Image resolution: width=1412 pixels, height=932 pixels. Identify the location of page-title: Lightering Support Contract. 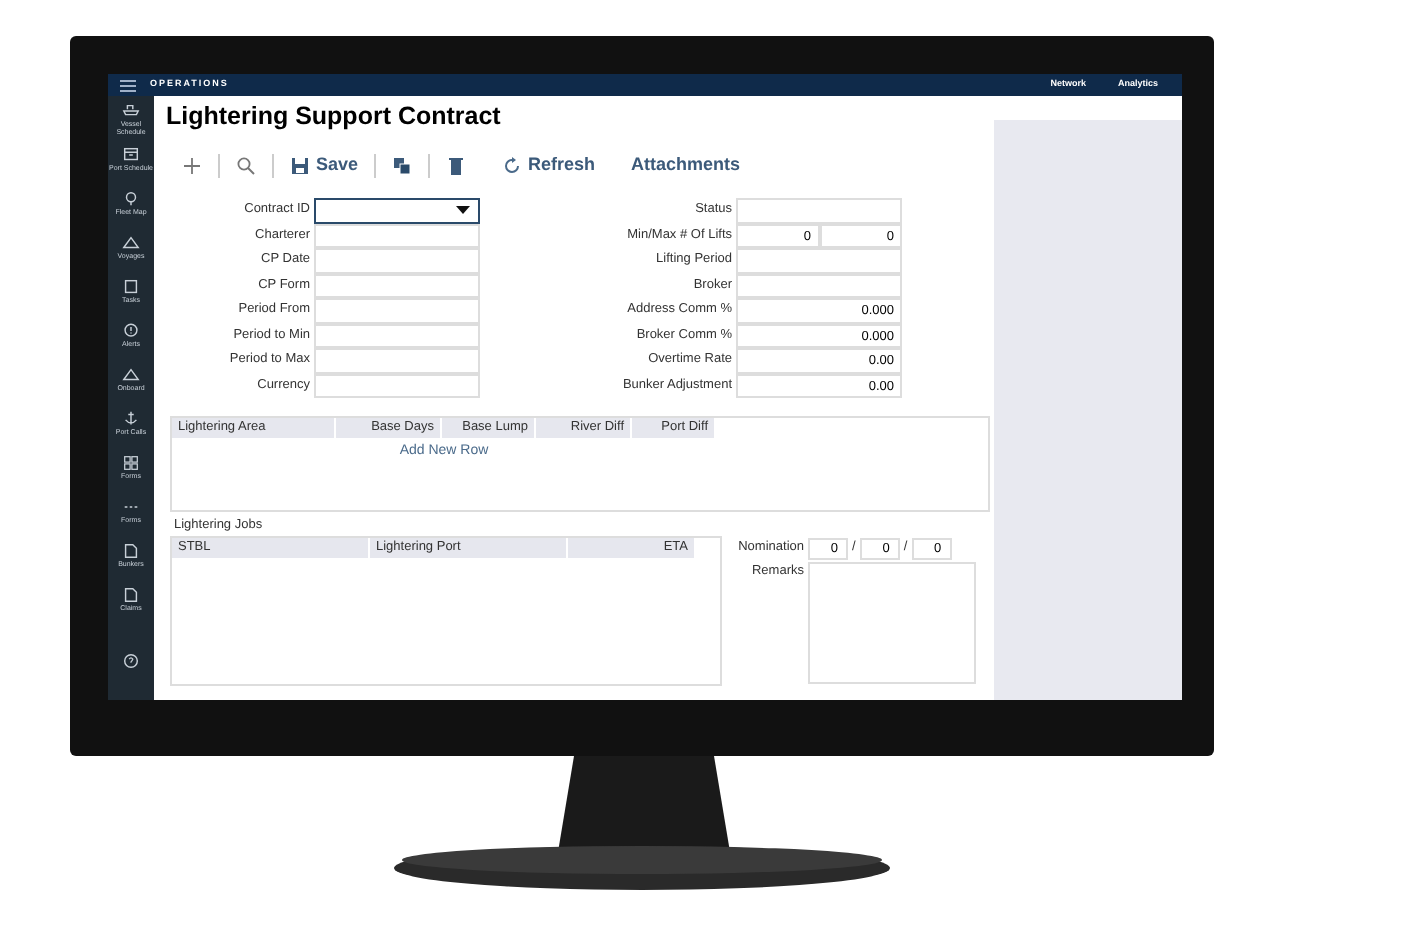
(334, 116).